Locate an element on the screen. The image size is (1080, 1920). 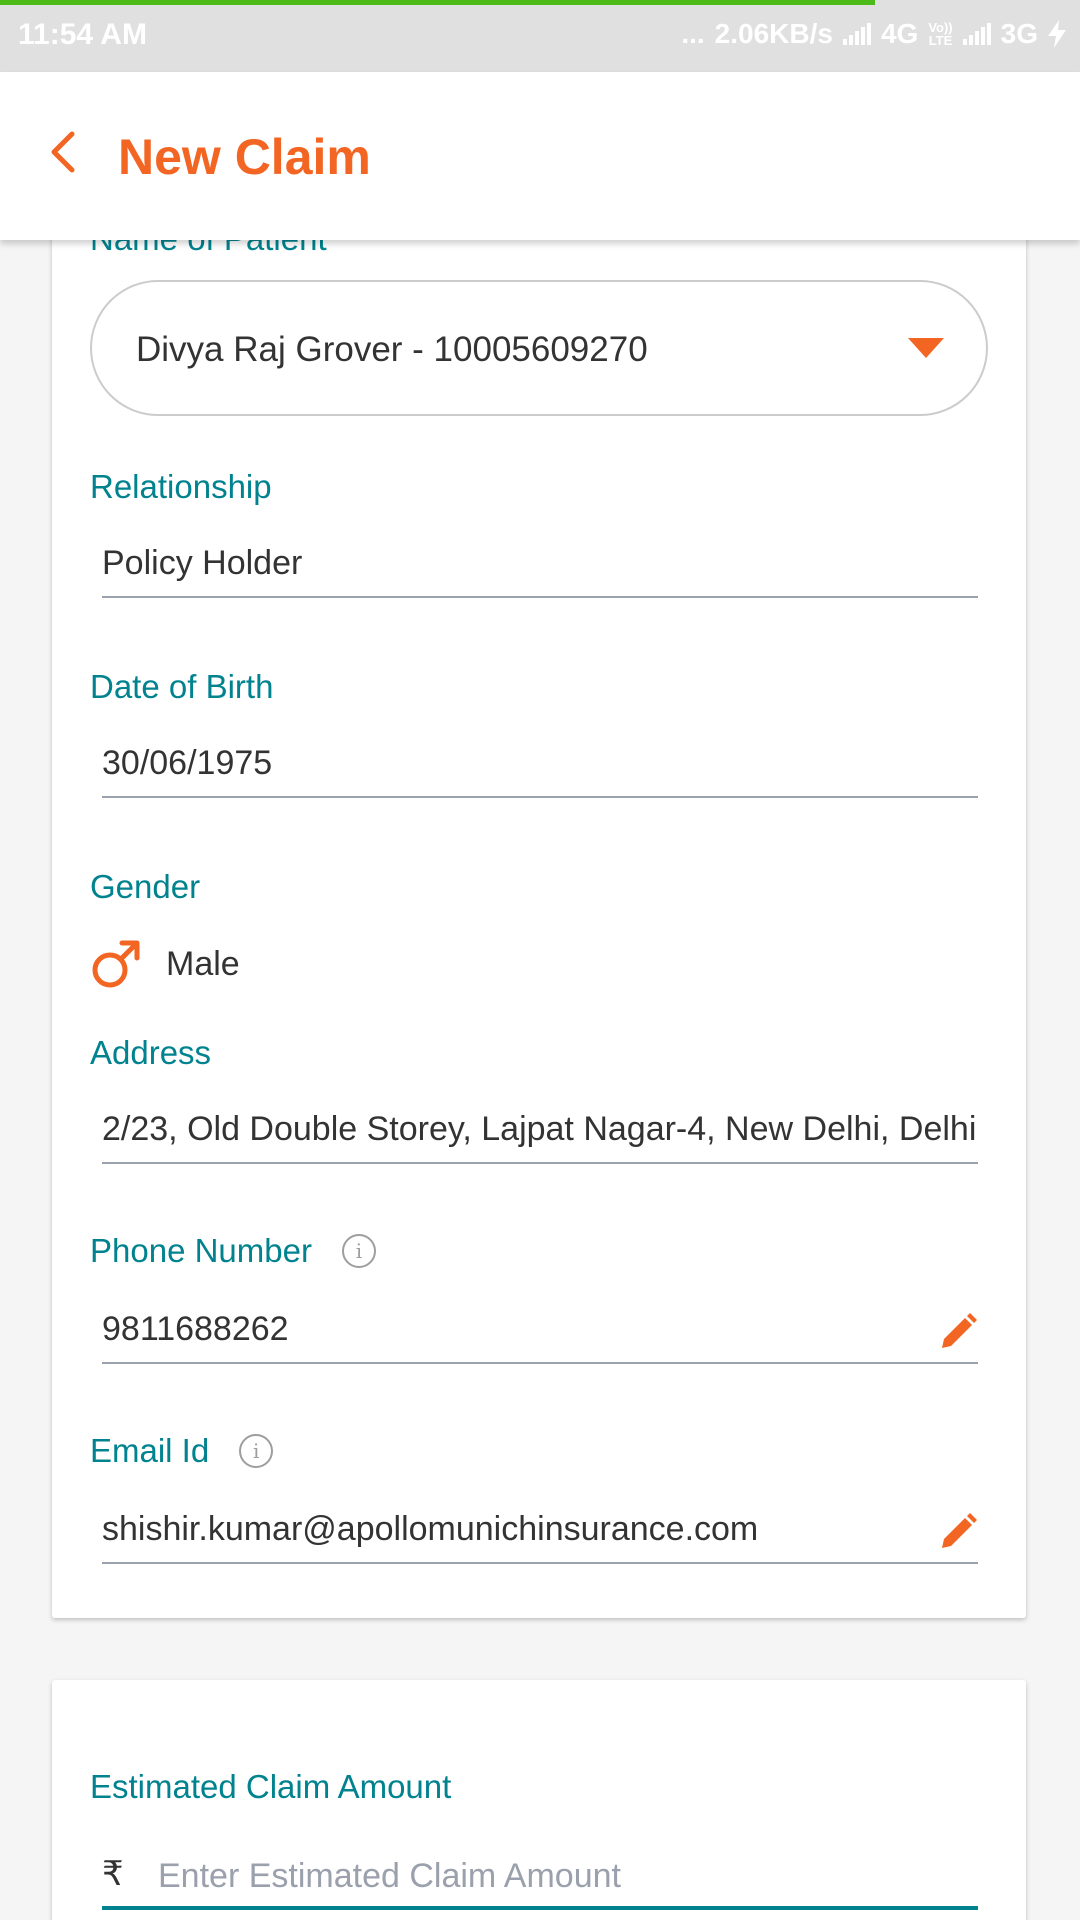
dob-field: 30/06/1975 is located at coordinates (540, 769).